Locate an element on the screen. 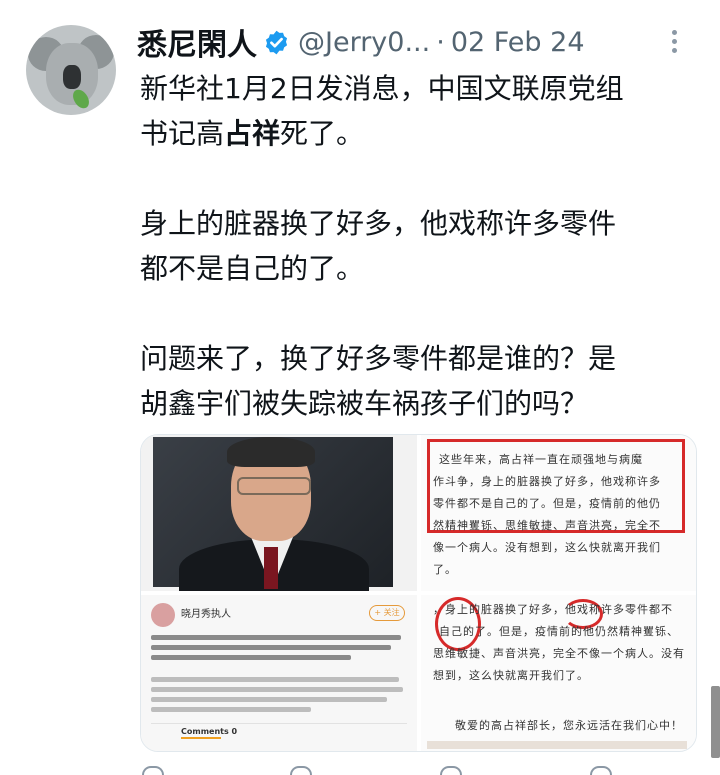 The width and height of the screenshot is (720, 775). more-options-icon is located at coordinates (674, 44).